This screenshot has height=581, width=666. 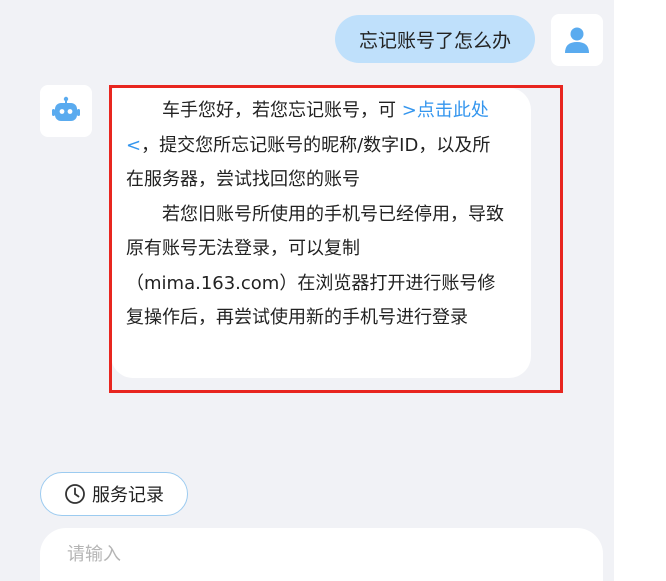 I want to click on service-record-button: 服务记录, so click(x=114, y=494).